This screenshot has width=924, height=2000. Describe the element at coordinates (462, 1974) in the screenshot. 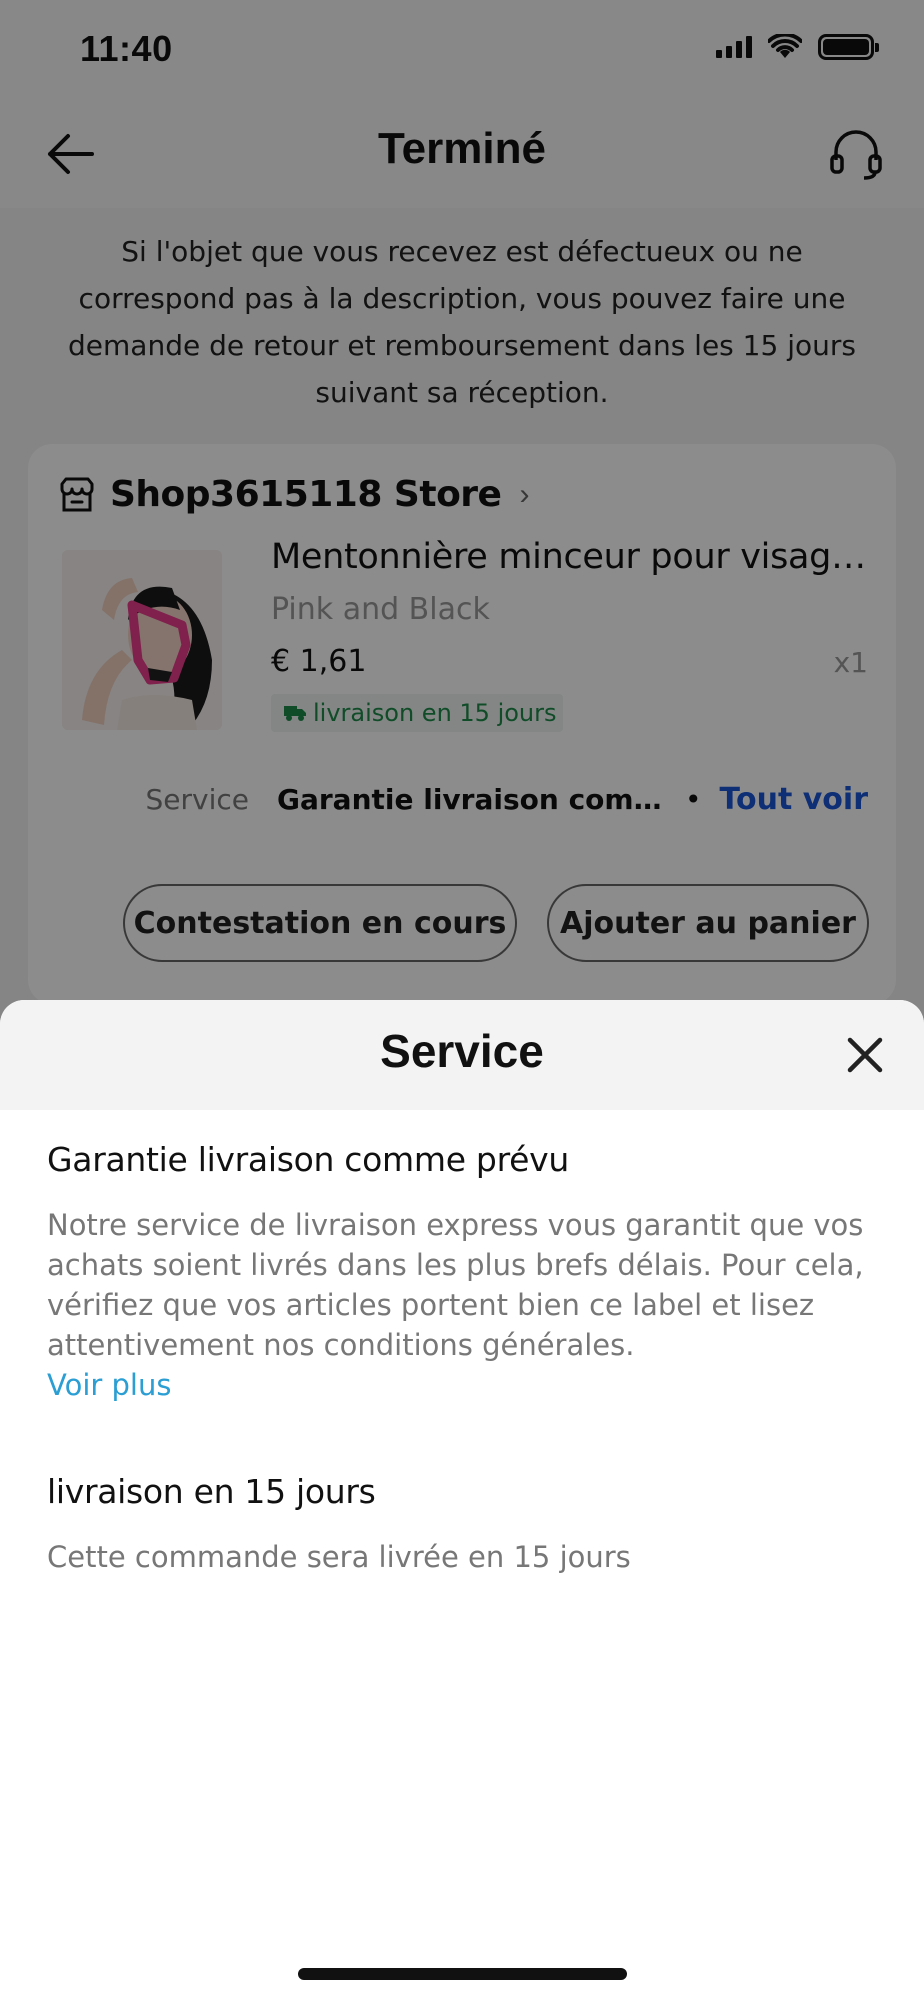

I see `home-indicator` at that location.